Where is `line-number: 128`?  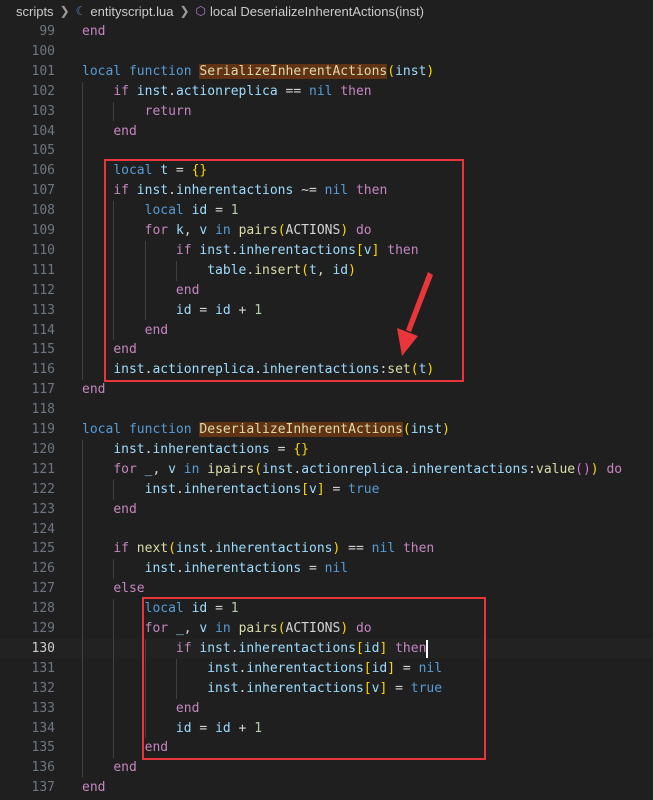 line-number: 128 is located at coordinates (43, 609).